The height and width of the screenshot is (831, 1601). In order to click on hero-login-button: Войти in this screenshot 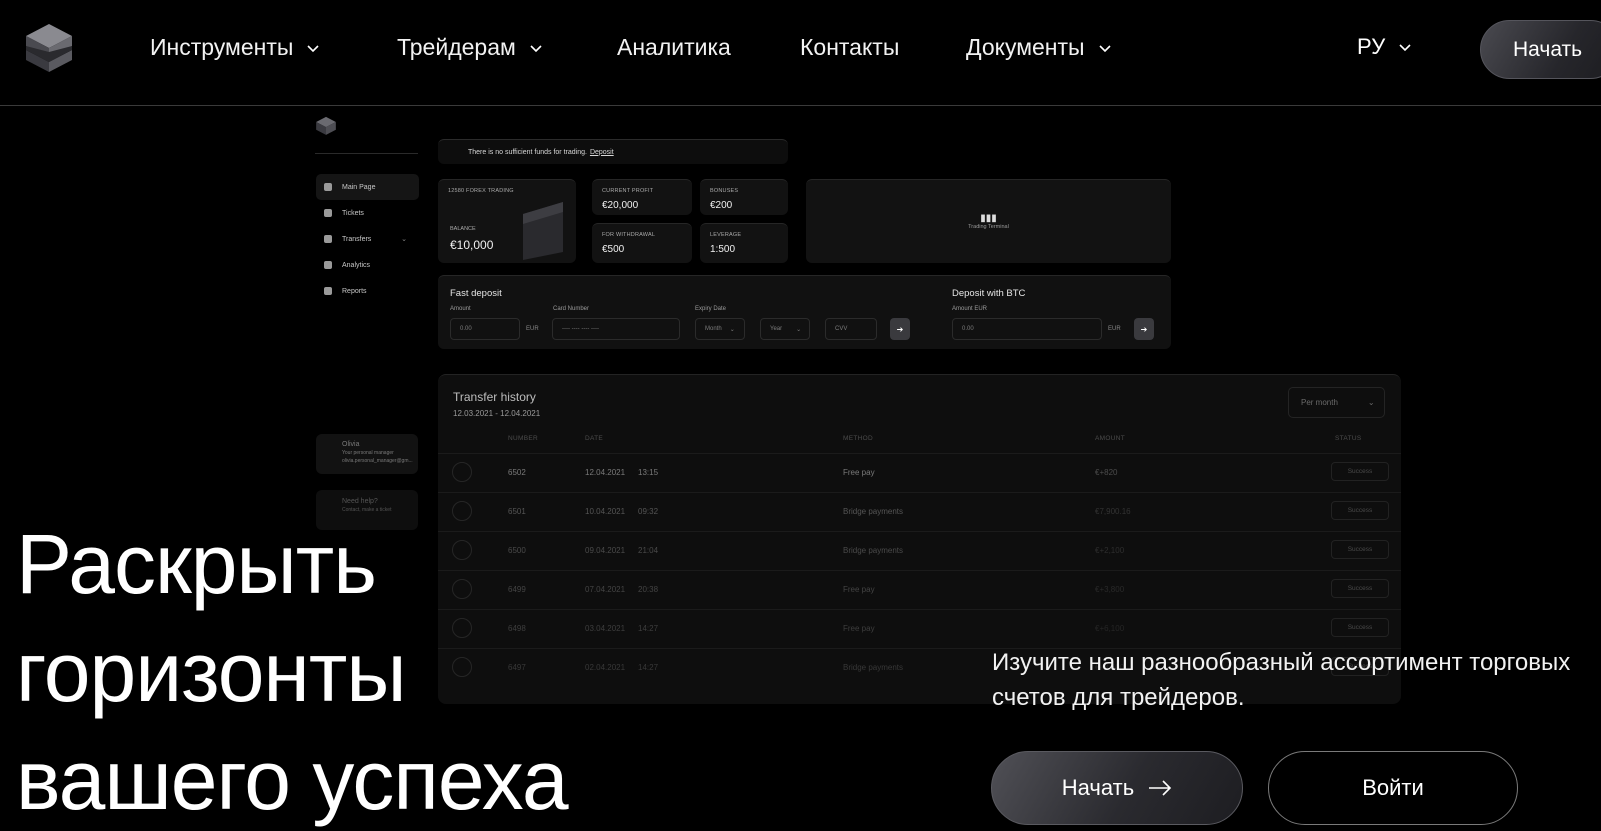, I will do `click(1393, 788)`.